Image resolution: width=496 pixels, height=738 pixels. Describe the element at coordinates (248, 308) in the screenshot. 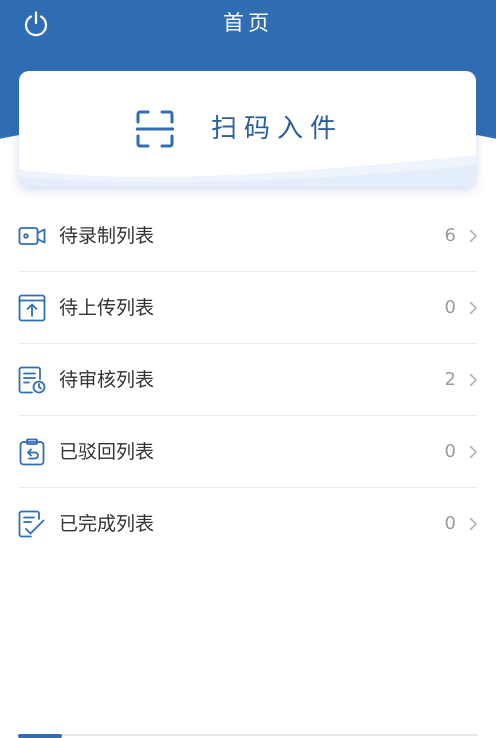

I see `list-item-pending-upload: 待上传列表 0` at that location.